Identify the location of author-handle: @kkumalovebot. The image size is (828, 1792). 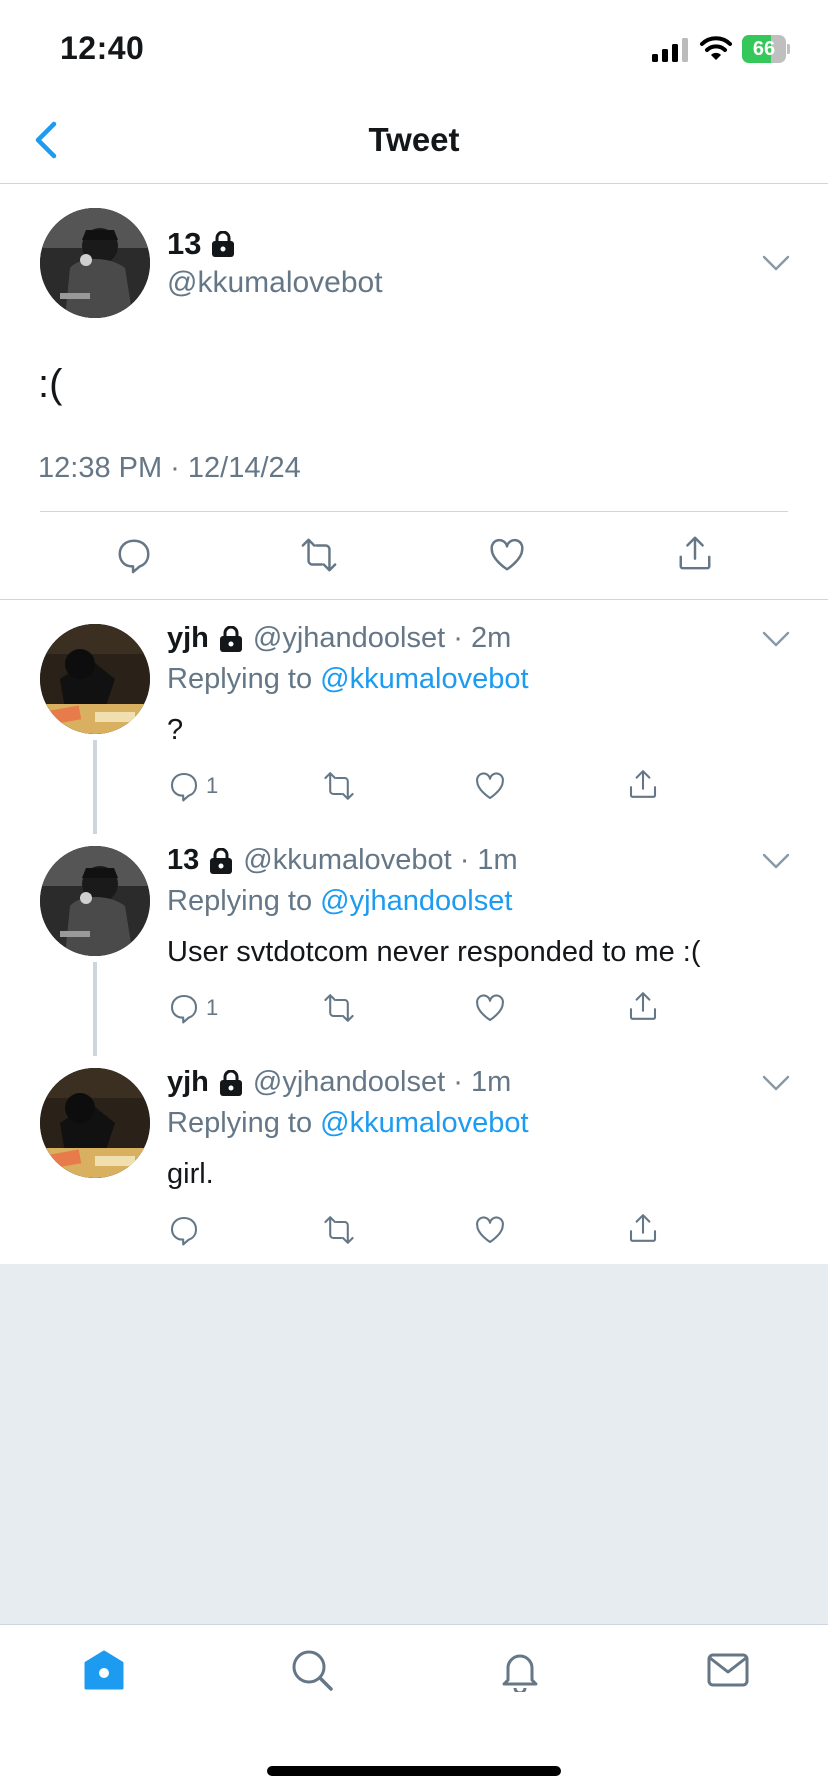
(275, 283).